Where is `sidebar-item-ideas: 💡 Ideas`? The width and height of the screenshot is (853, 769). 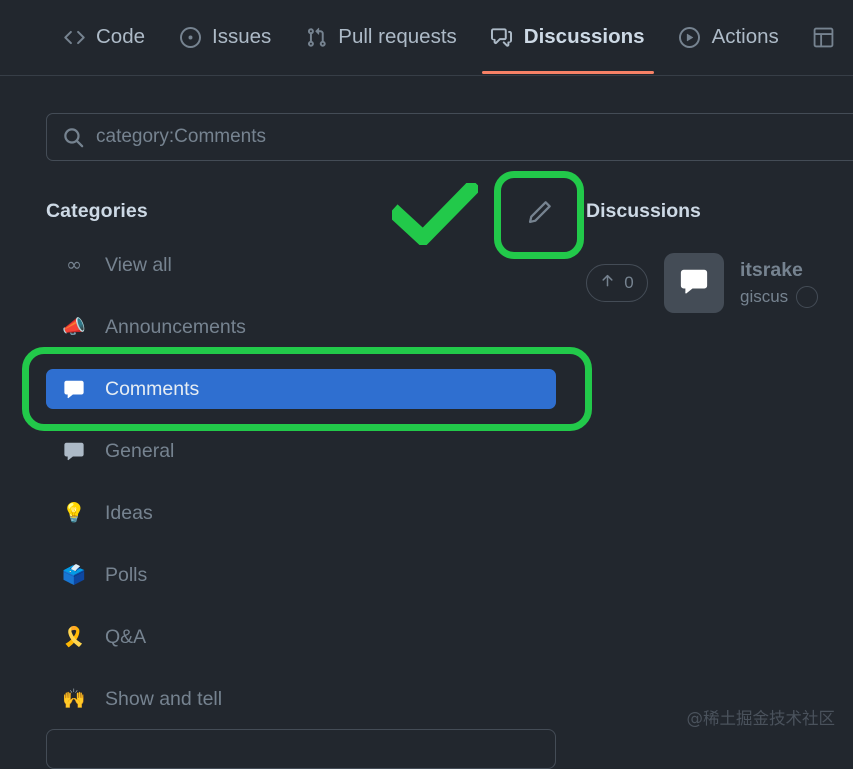 sidebar-item-ideas: 💡 Ideas is located at coordinates (301, 513).